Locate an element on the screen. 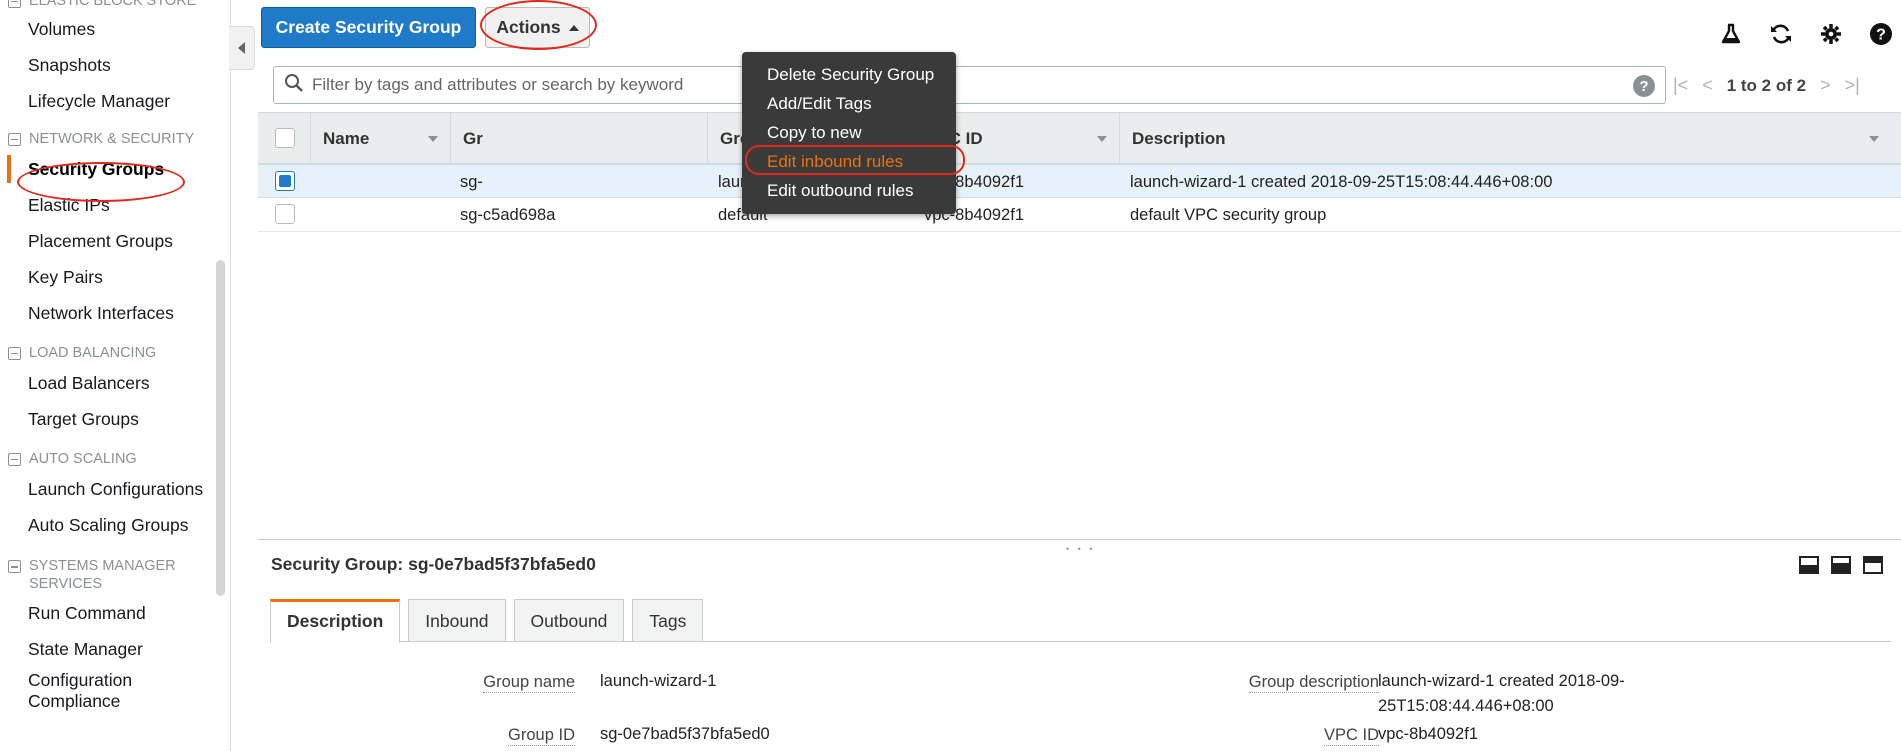 This screenshot has height=751, width=1901. table-header: Name Gr Group Name VPC ID Description is located at coordinates (1079, 138).